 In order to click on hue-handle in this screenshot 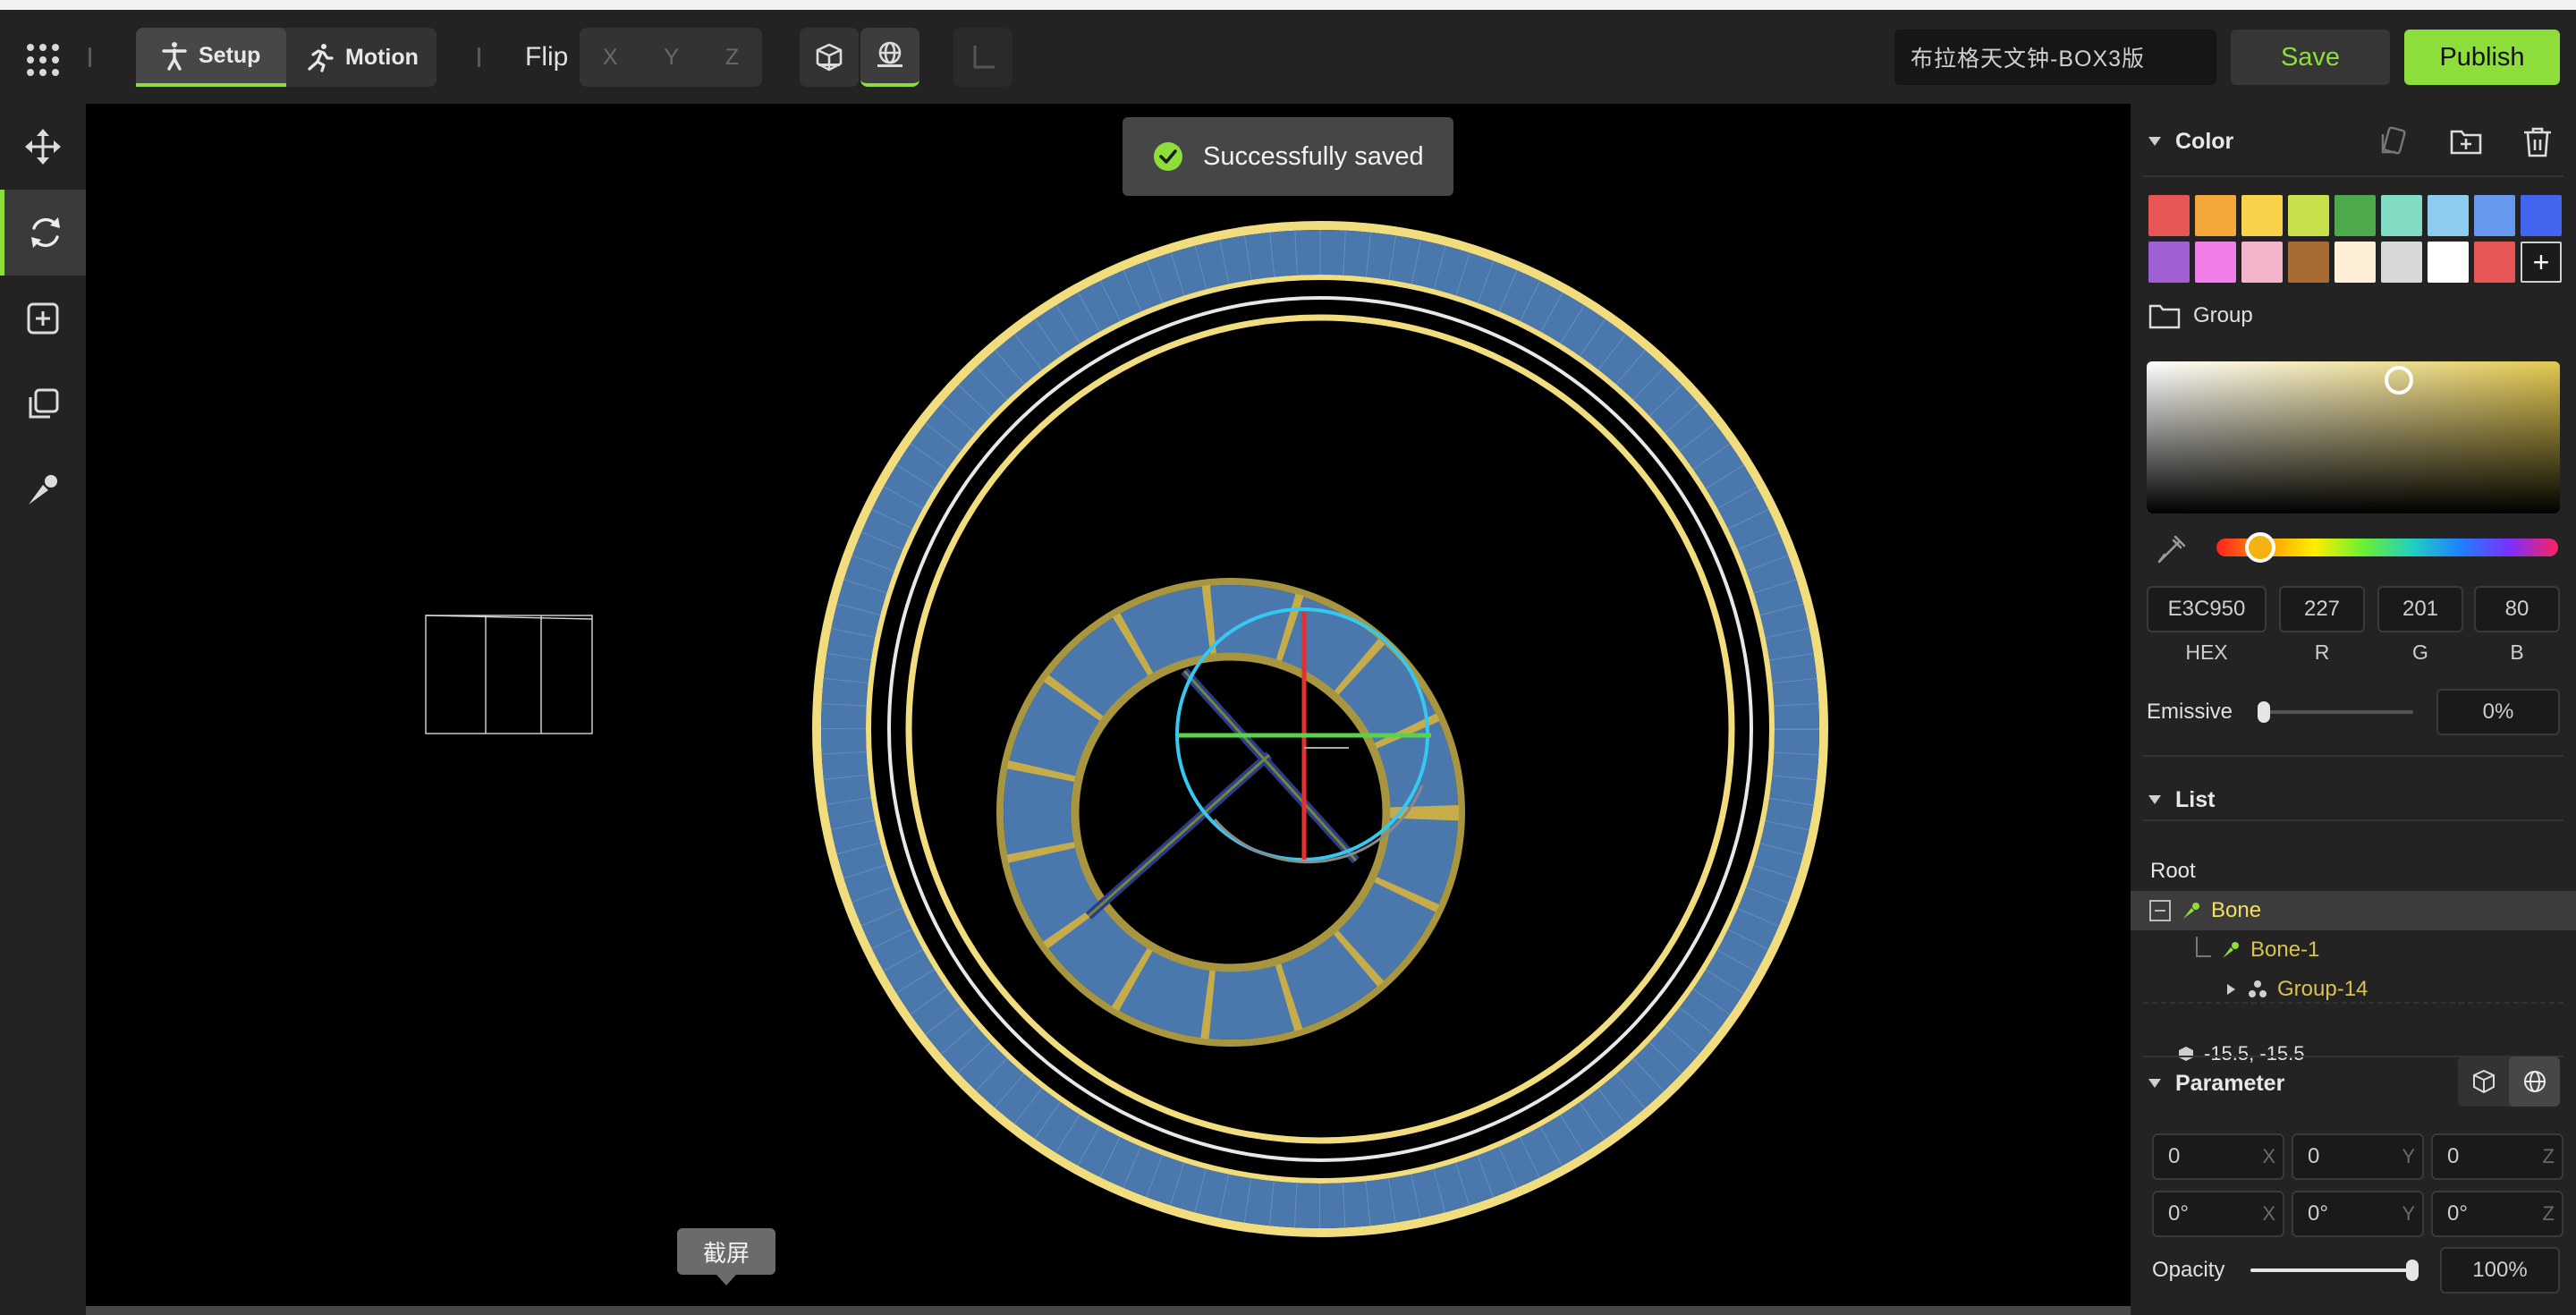, I will do `click(2260, 547)`.